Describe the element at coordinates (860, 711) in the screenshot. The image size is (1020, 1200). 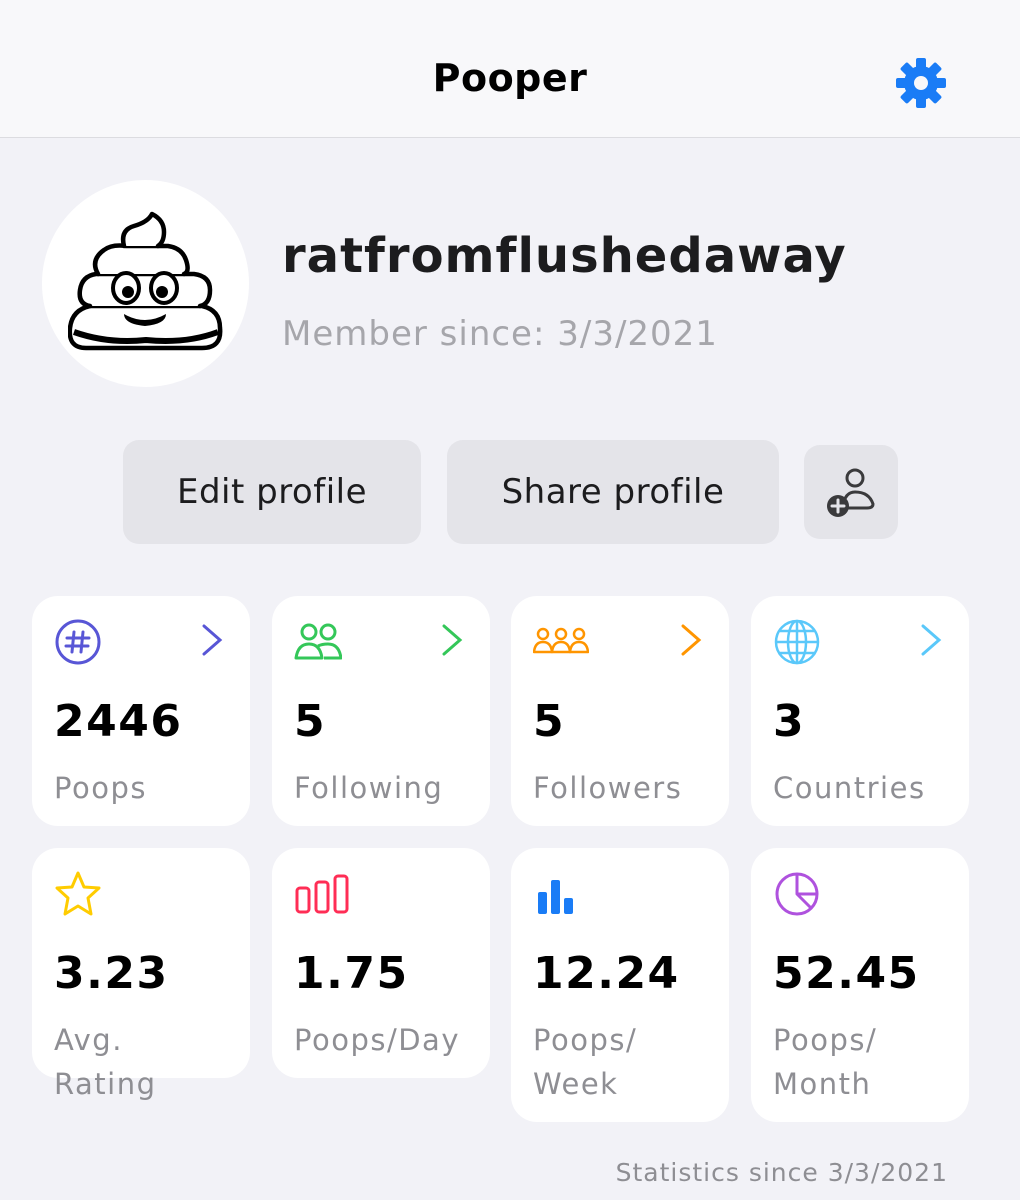
I see `stat-card-countries: 3 Countries` at that location.